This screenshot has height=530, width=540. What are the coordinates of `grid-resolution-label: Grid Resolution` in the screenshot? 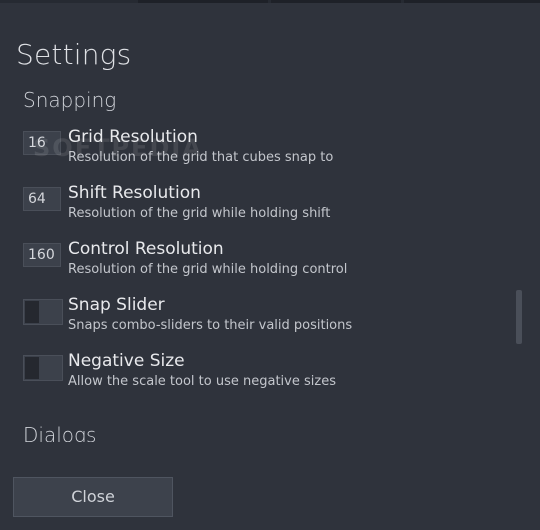 It's located at (133, 137).